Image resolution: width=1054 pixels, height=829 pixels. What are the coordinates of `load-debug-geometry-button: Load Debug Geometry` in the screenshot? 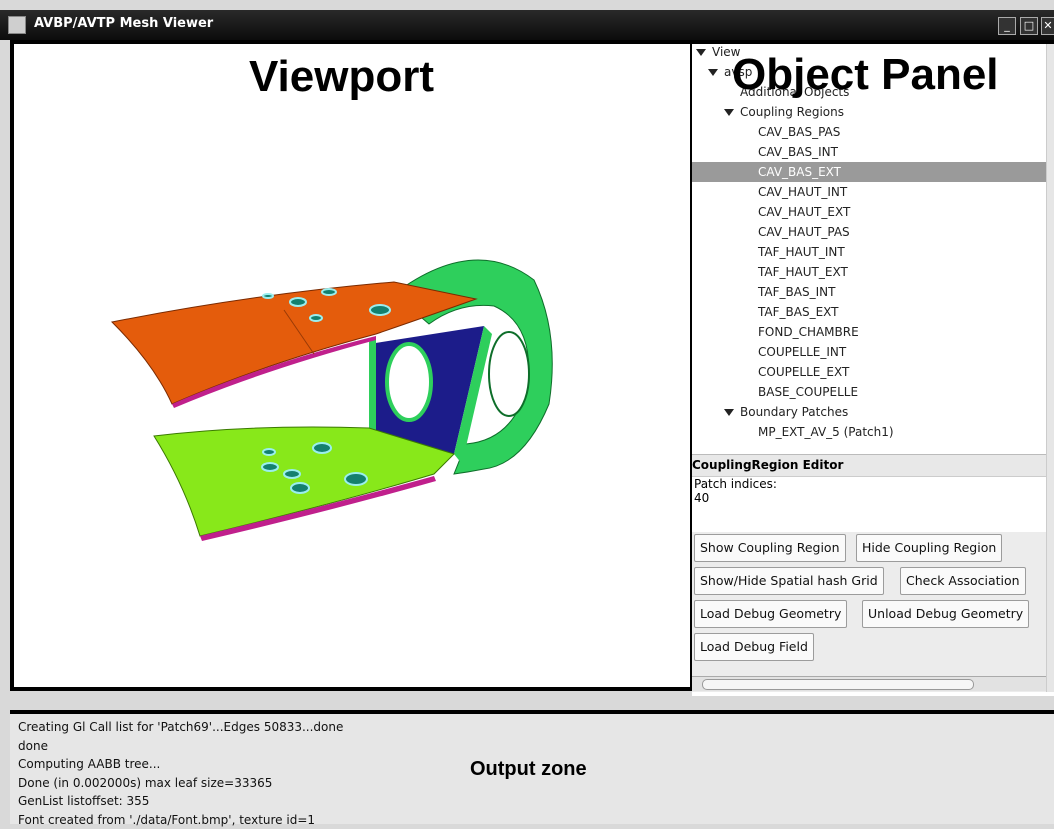 It's located at (770, 614).